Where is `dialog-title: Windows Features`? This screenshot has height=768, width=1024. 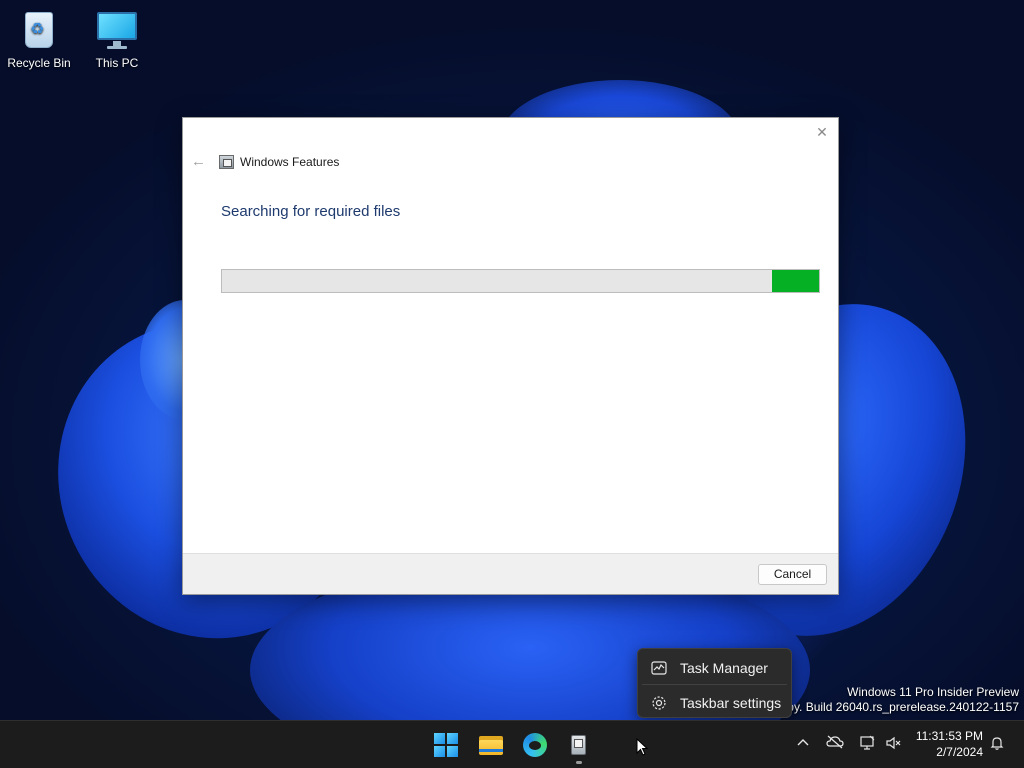
dialog-title: Windows Features is located at coordinates (290, 162).